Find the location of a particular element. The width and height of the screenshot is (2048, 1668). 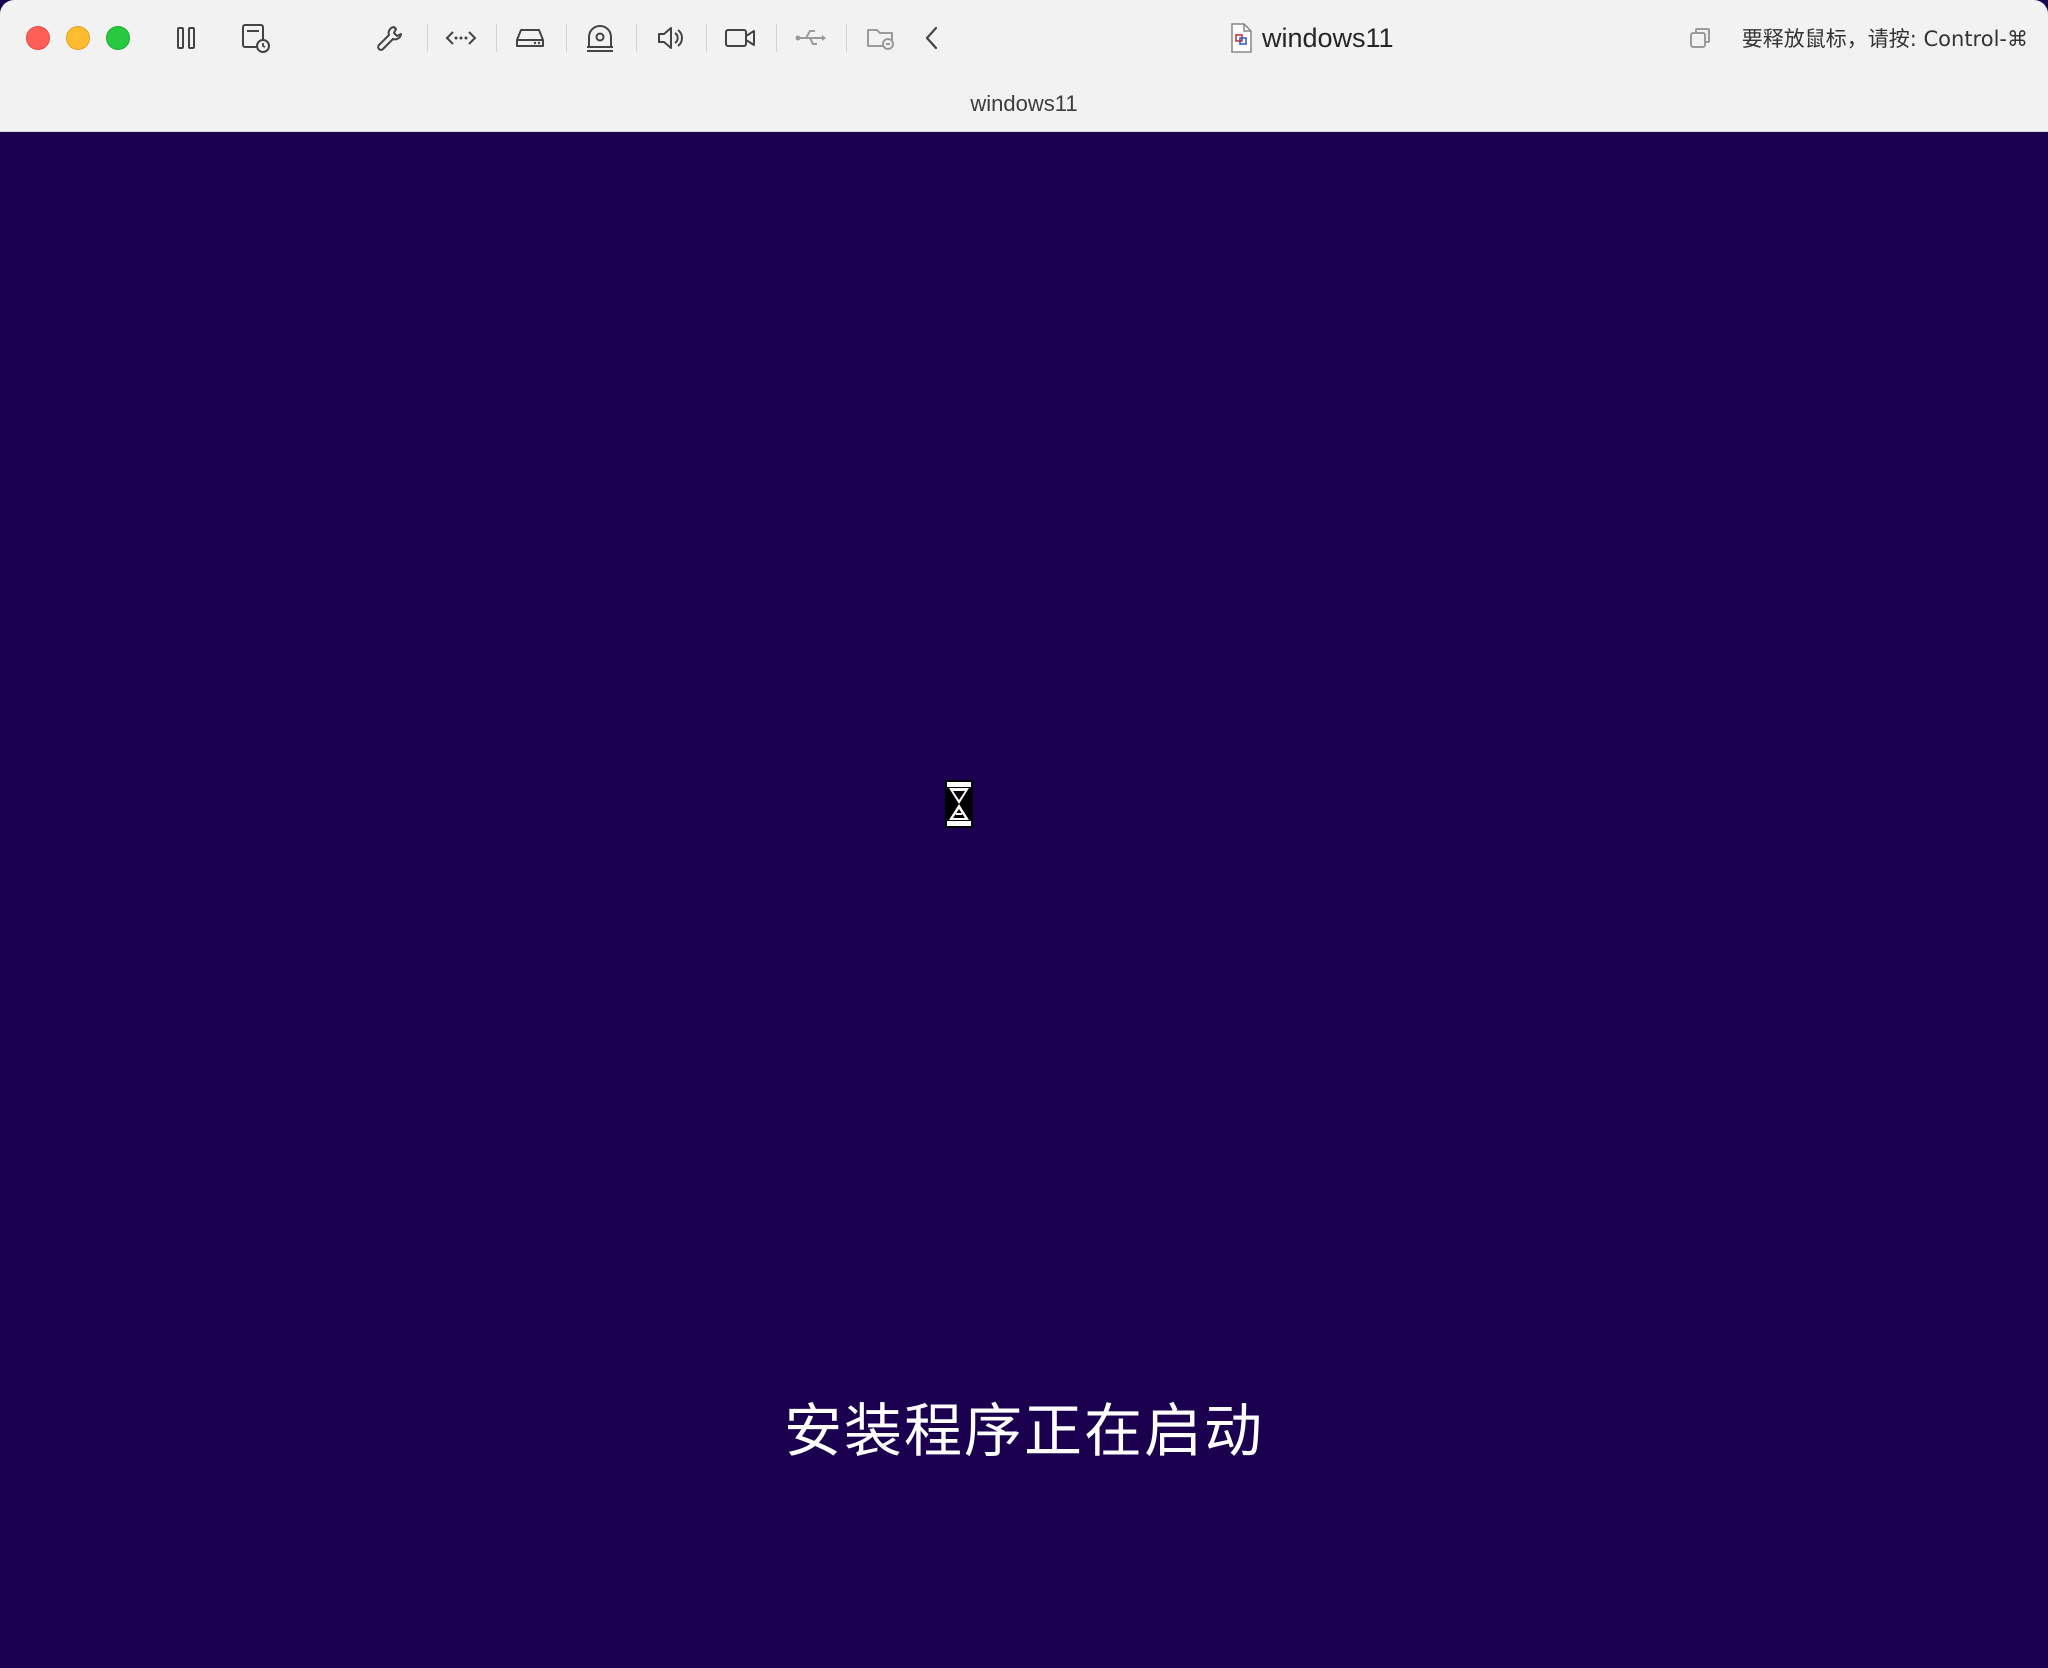

zoom-window-button is located at coordinates (118, 38).